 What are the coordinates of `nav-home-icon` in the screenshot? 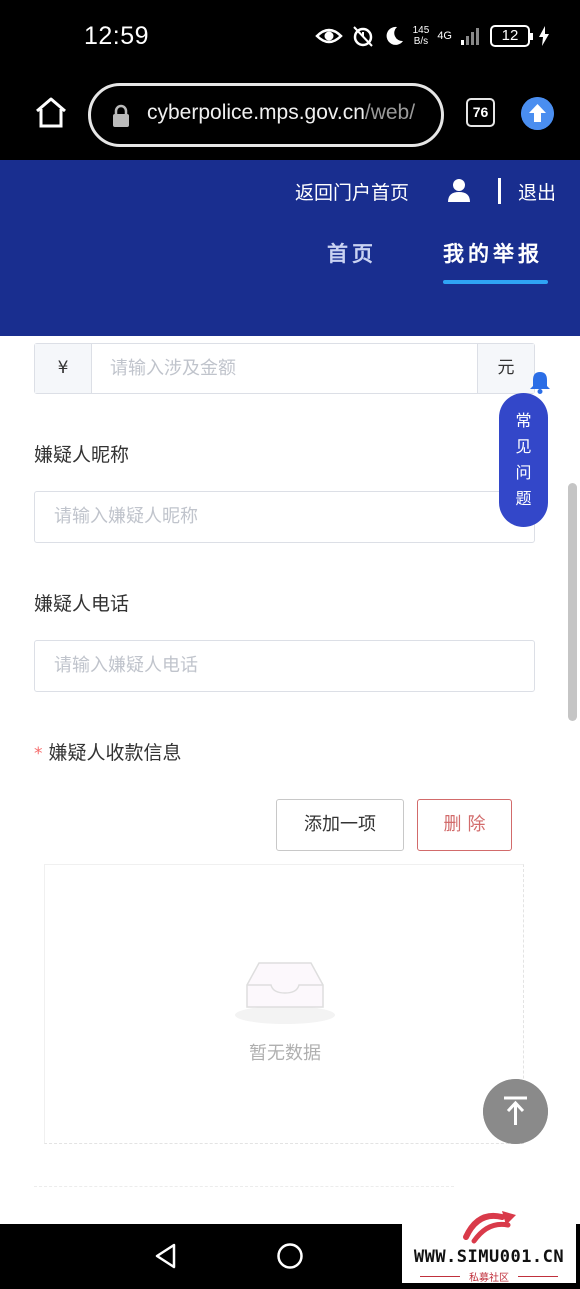 It's located at (290, 1256).